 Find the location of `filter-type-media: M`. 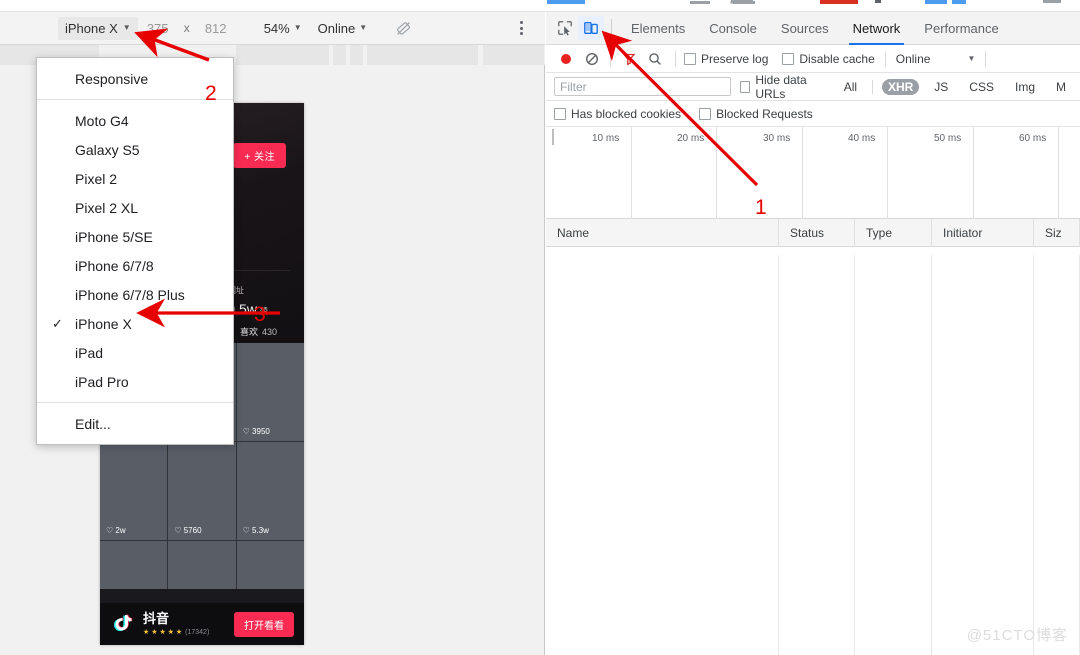

filter-type-media: M is located at coordinates (1061, 87).